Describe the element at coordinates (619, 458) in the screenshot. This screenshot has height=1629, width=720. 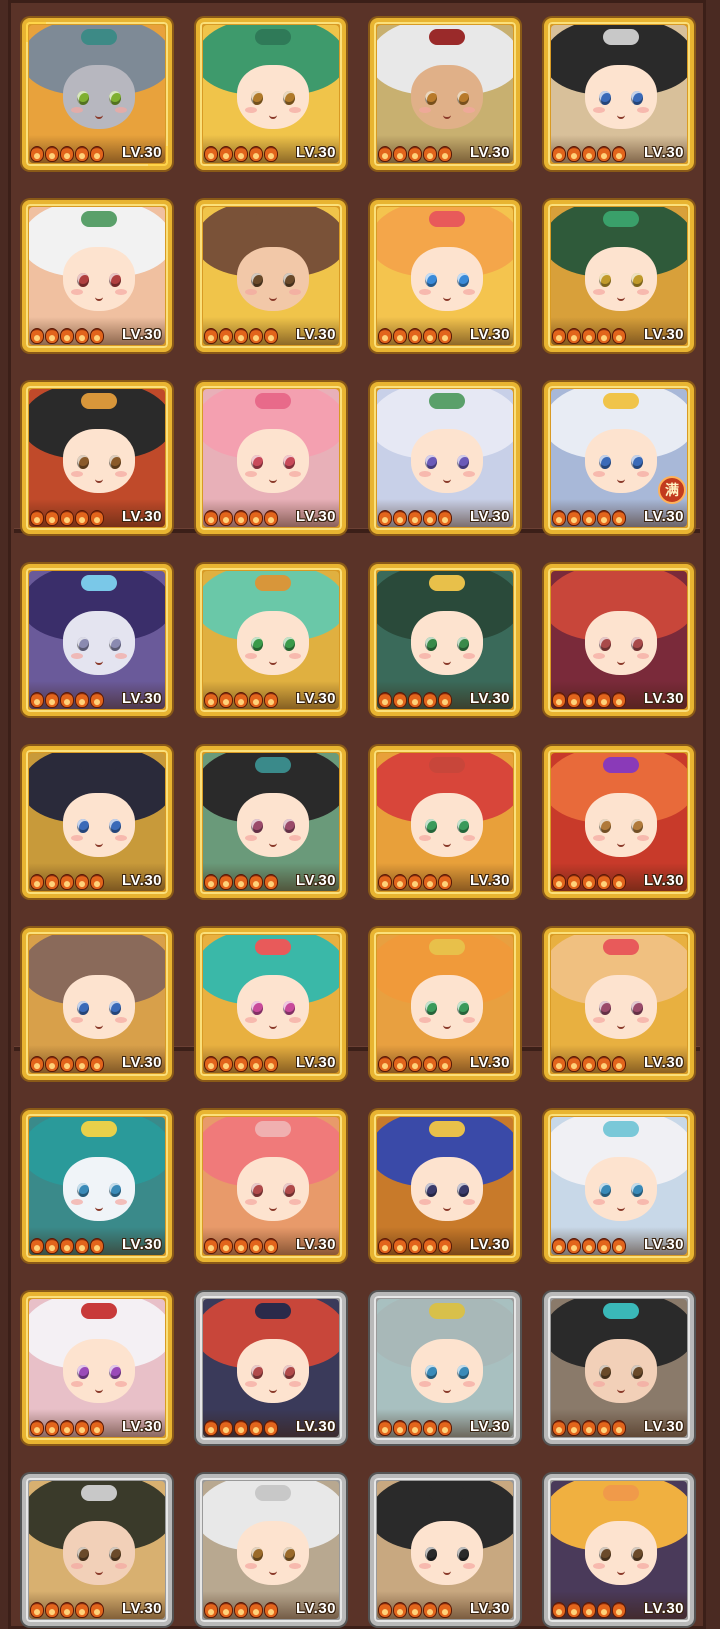
I see `hero-card: LV.30 满` at that location.